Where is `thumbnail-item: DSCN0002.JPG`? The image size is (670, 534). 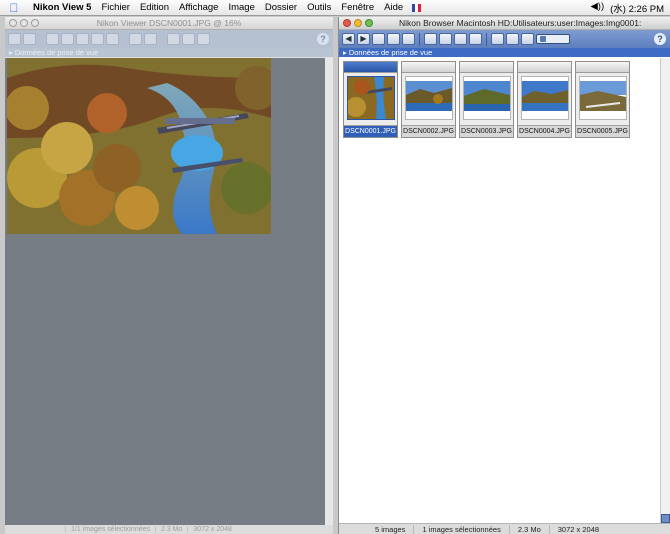 thumbnail-item: DSCN0002.JPG is located at coordinates (428, 99).